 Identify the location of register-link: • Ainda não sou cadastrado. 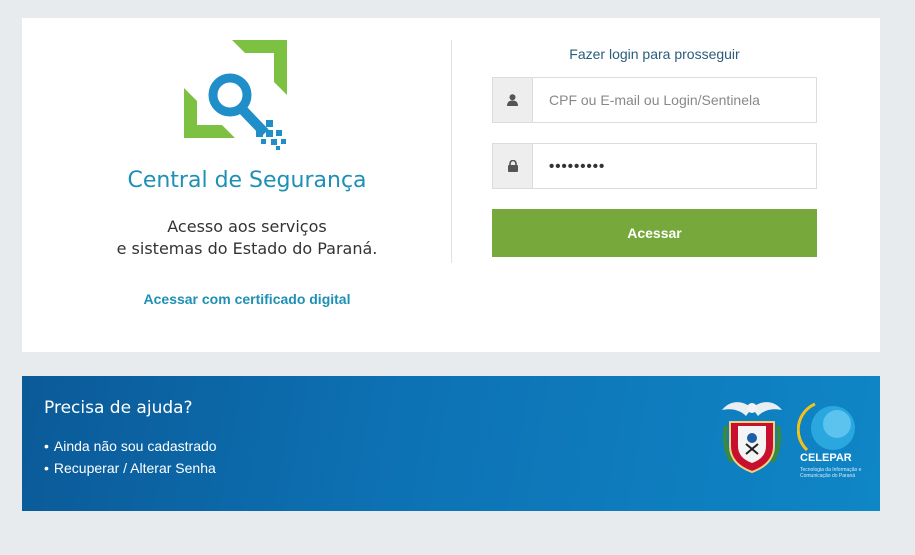
(130, 446).